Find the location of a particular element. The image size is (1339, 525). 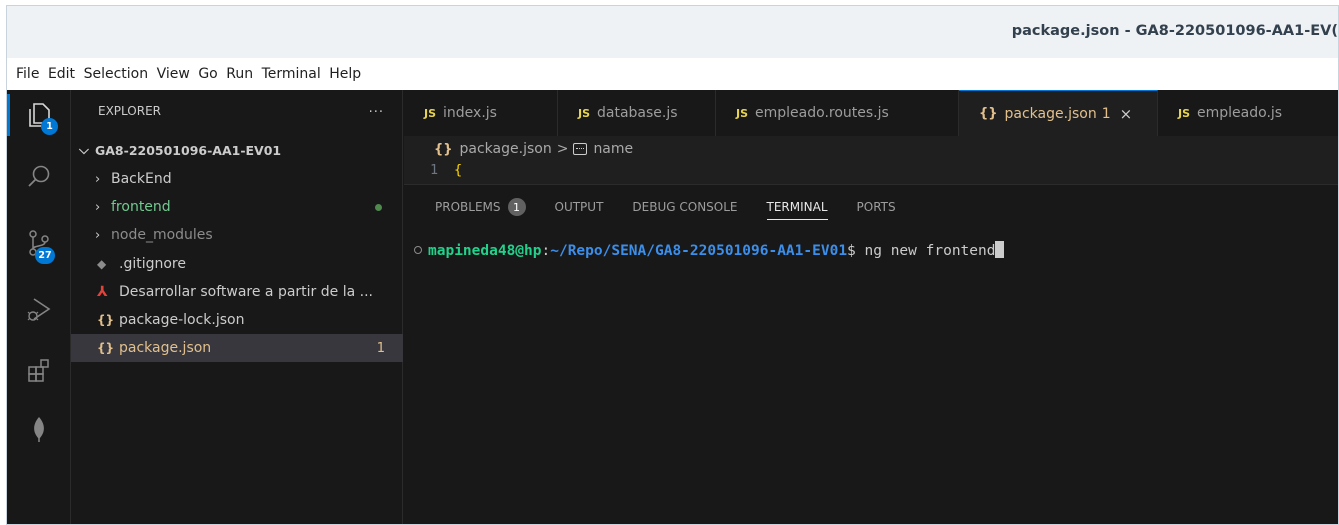

tree-item-gitignore: ◆ .gitignore is located at coordinates (237, 264).